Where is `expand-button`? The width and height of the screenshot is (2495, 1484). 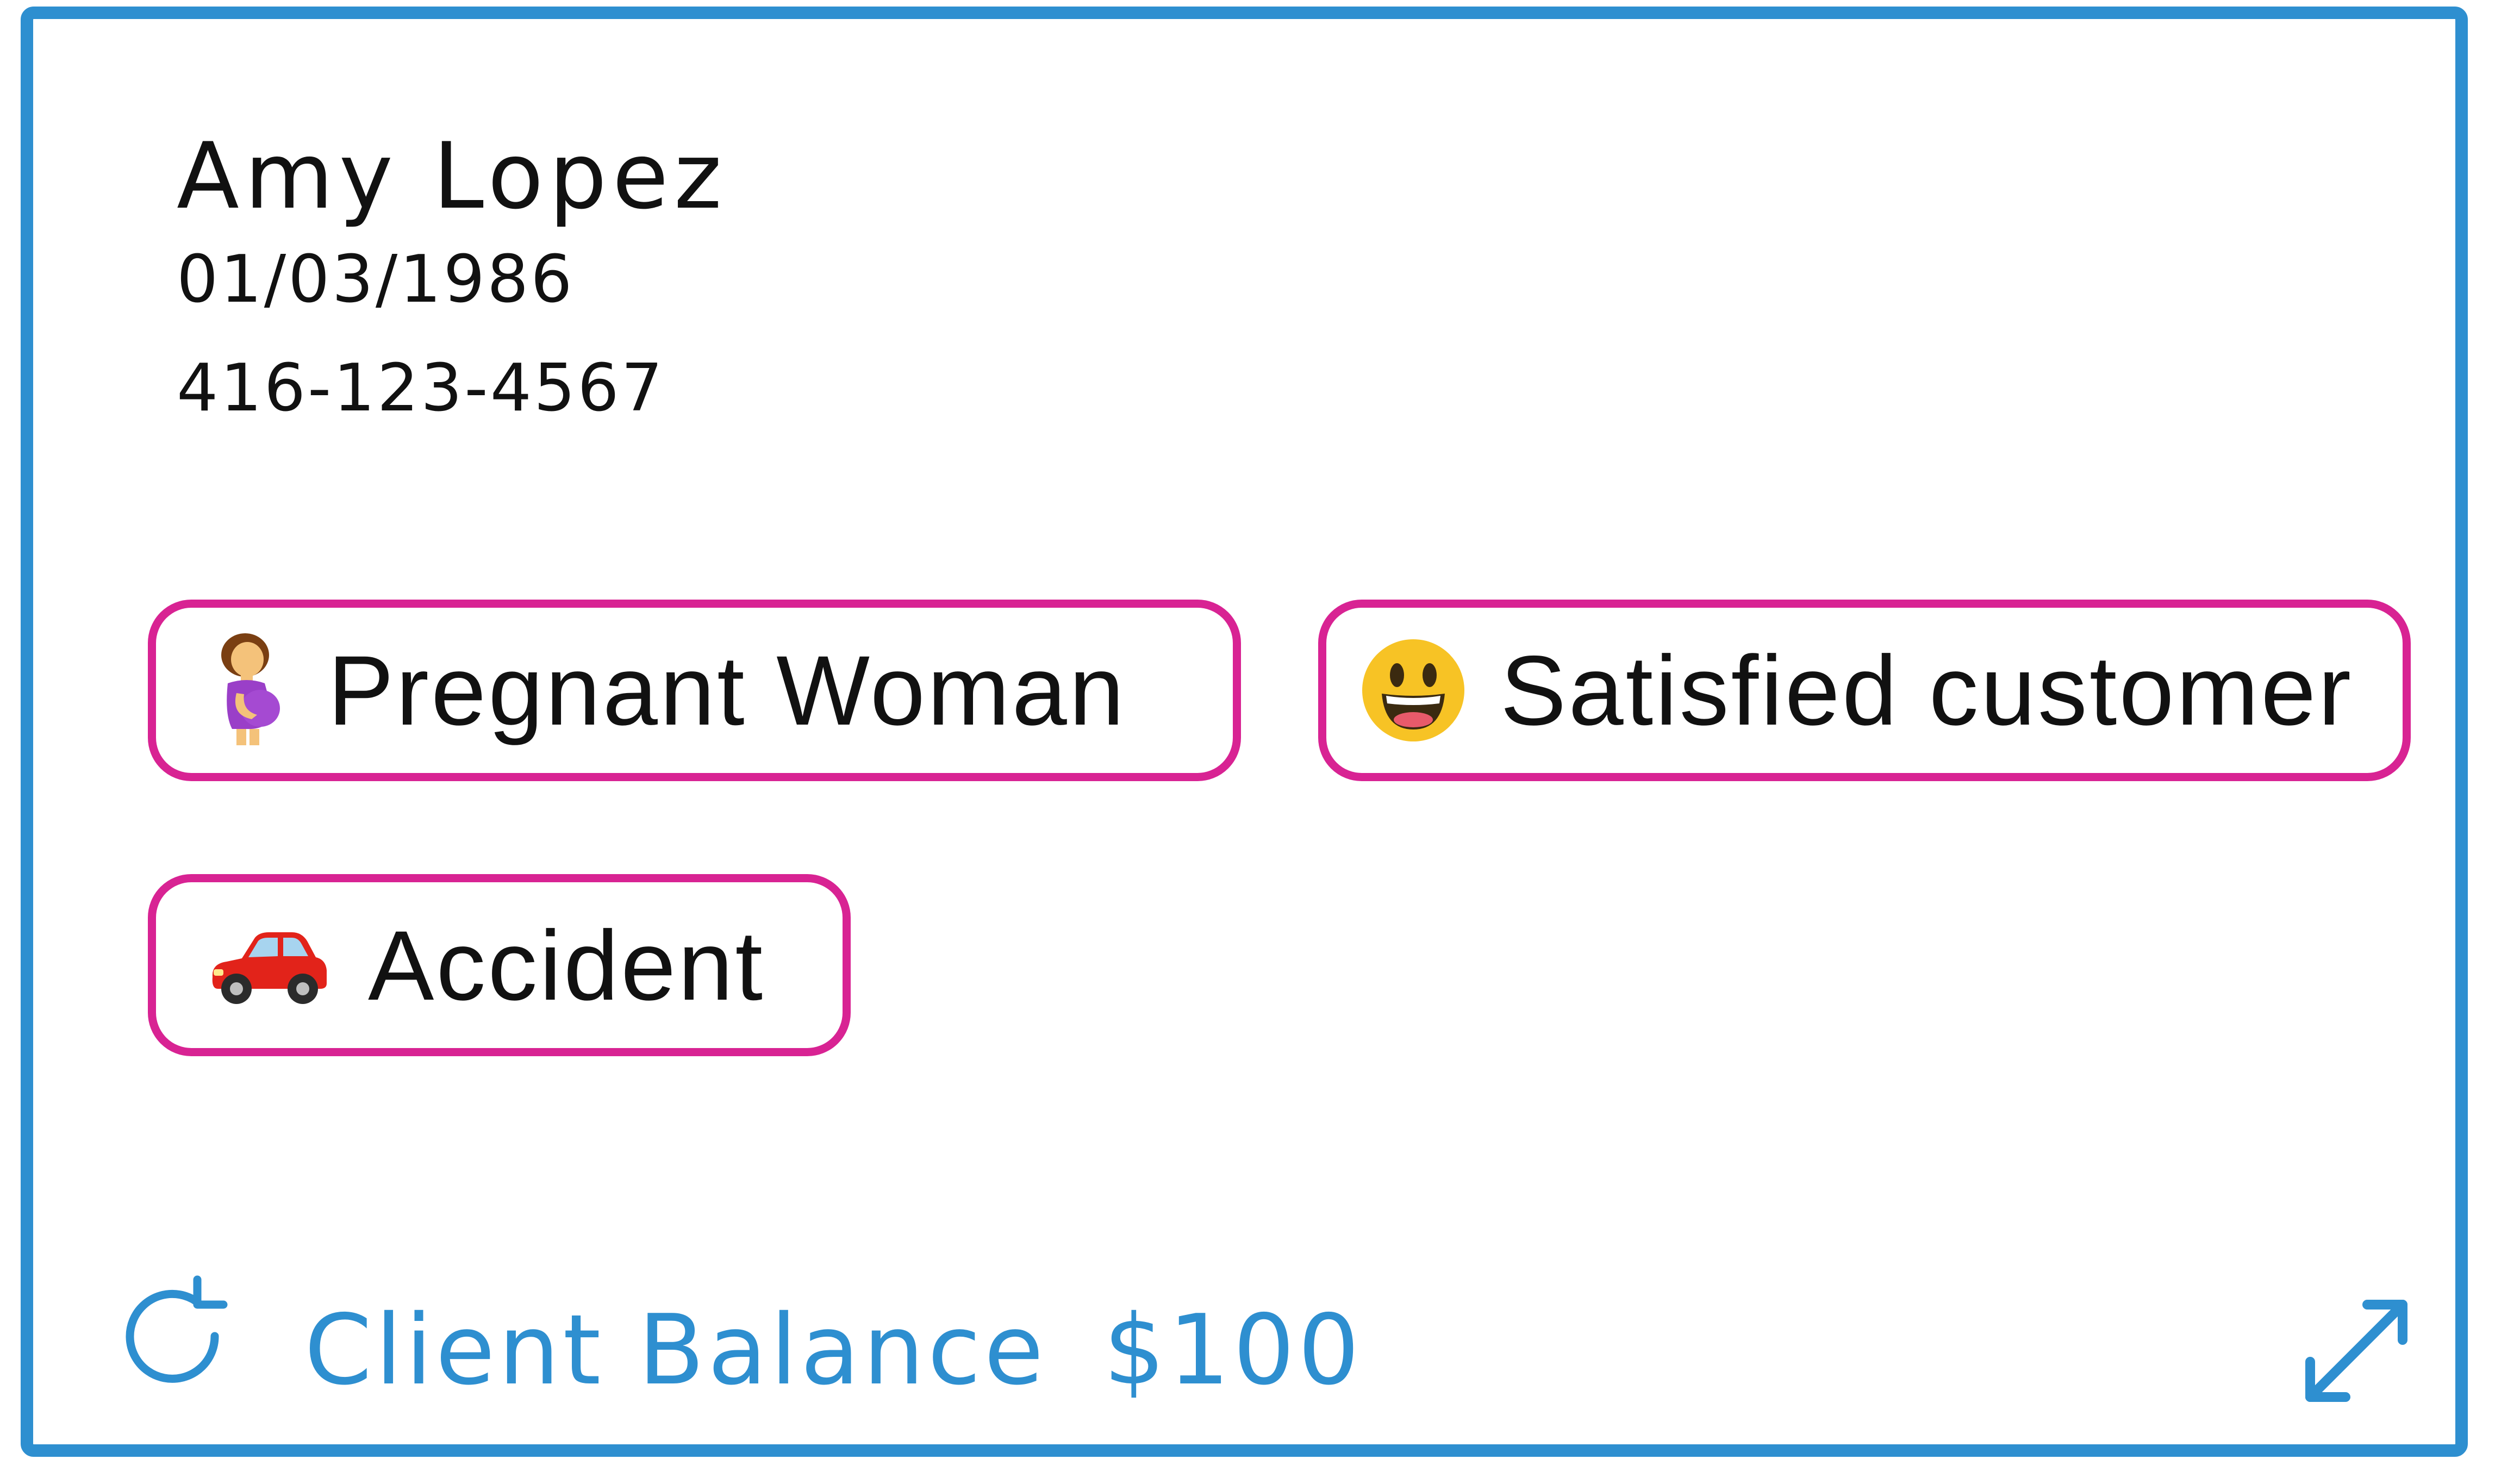 expand-button is located at coordinates (2356, 1350).